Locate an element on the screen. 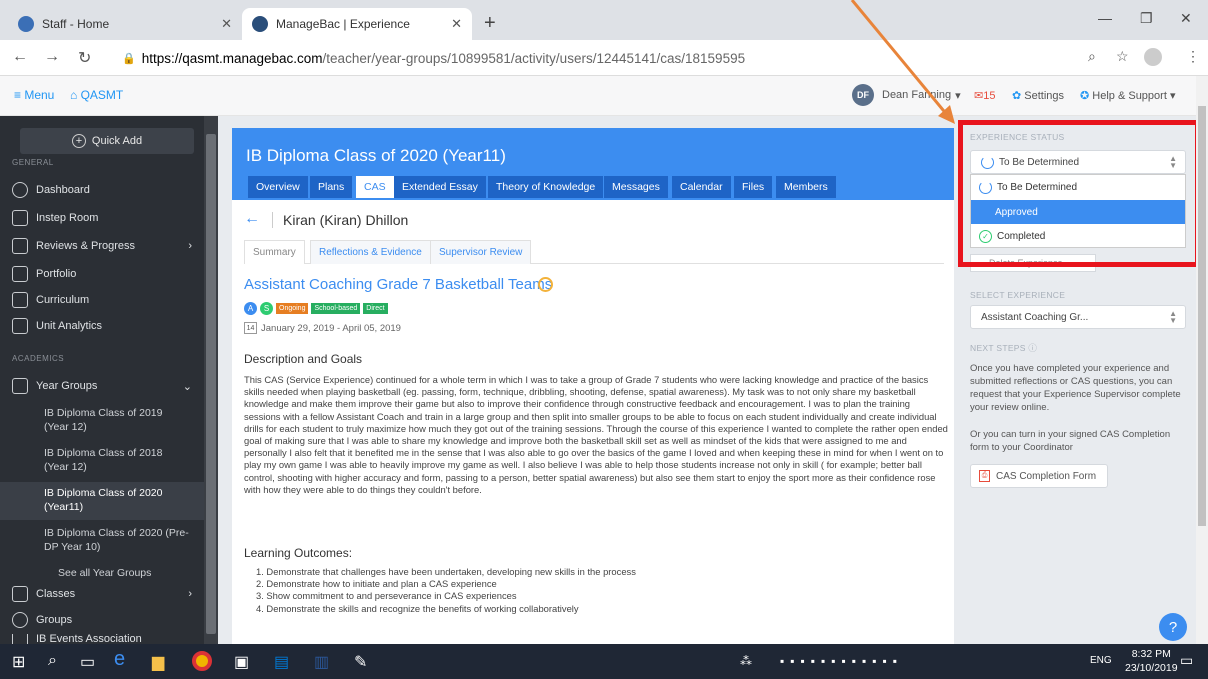  tab-messages: Messages is located at coordinates (636, 187).